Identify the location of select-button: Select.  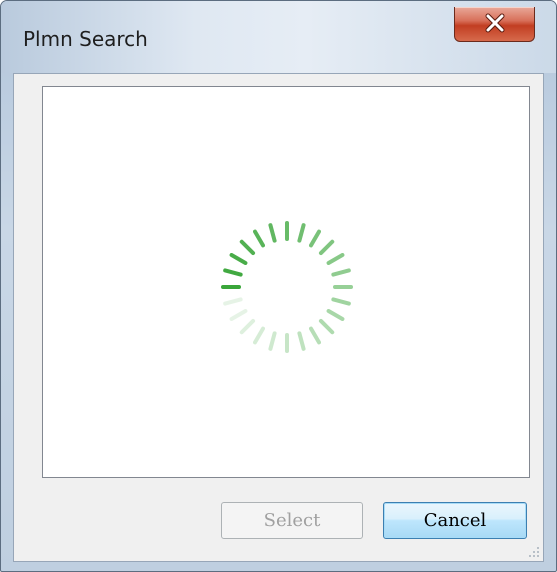
(292, 520).